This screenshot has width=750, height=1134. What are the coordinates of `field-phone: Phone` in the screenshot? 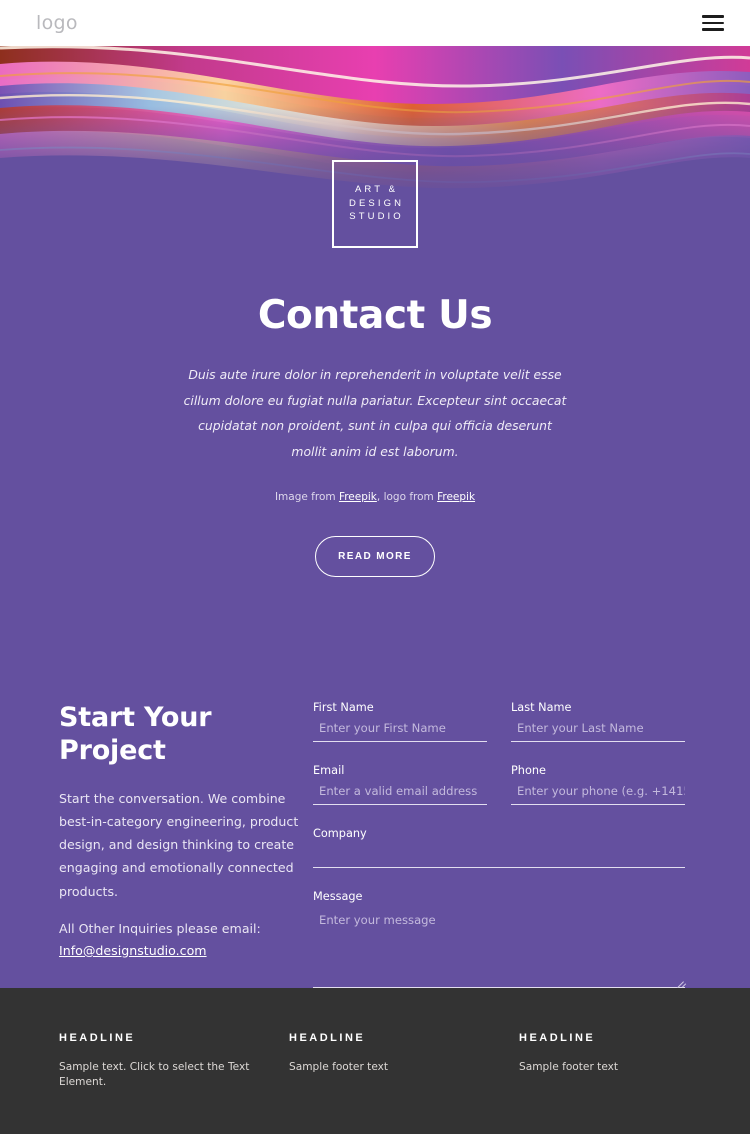 It's located at (598, 785).